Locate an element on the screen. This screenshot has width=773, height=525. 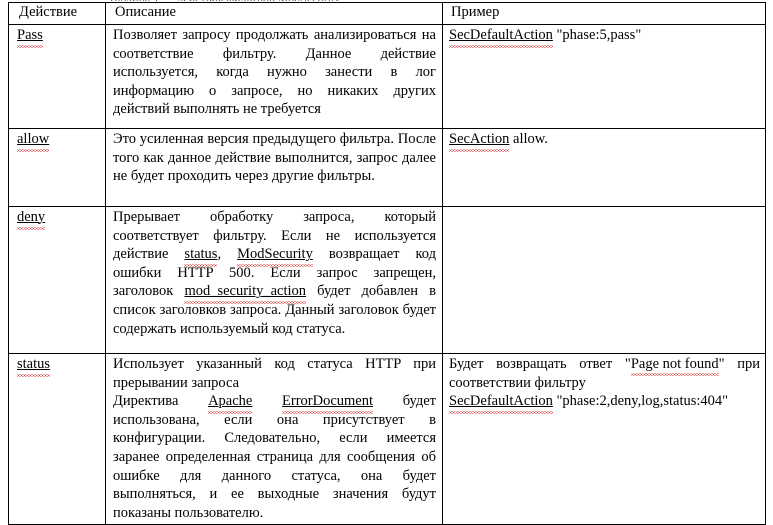
action-cell-status: status is located at coordinates (57, 438).